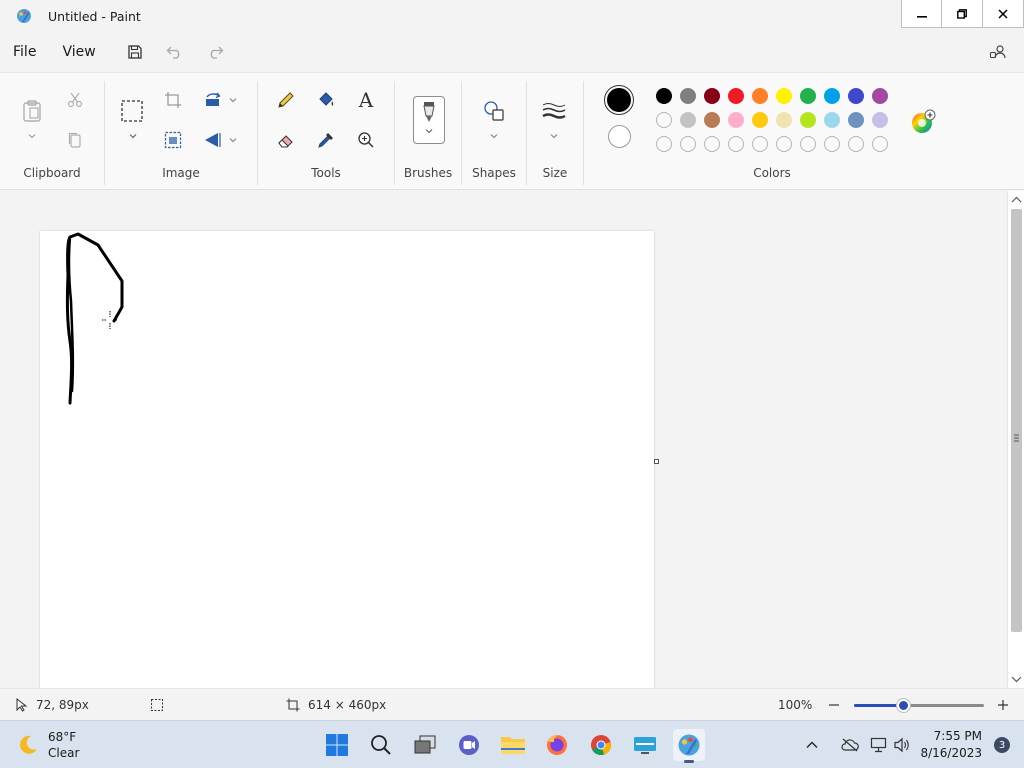 This screenshot has height=768, width=1024. Describe the element at coordinates (998, 52) in the screenshot. I see `account-button` at that location.